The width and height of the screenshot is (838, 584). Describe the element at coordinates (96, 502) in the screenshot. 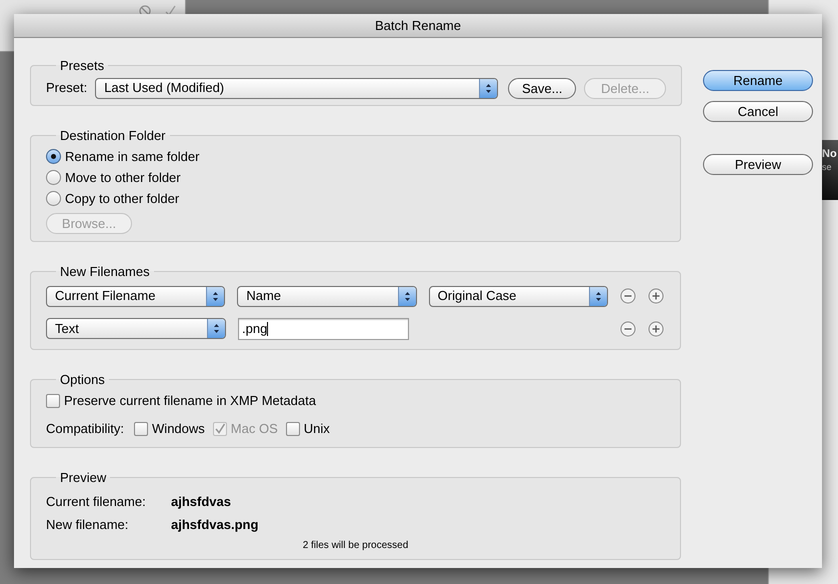

I see `preview-label: Current filename:` at that location.